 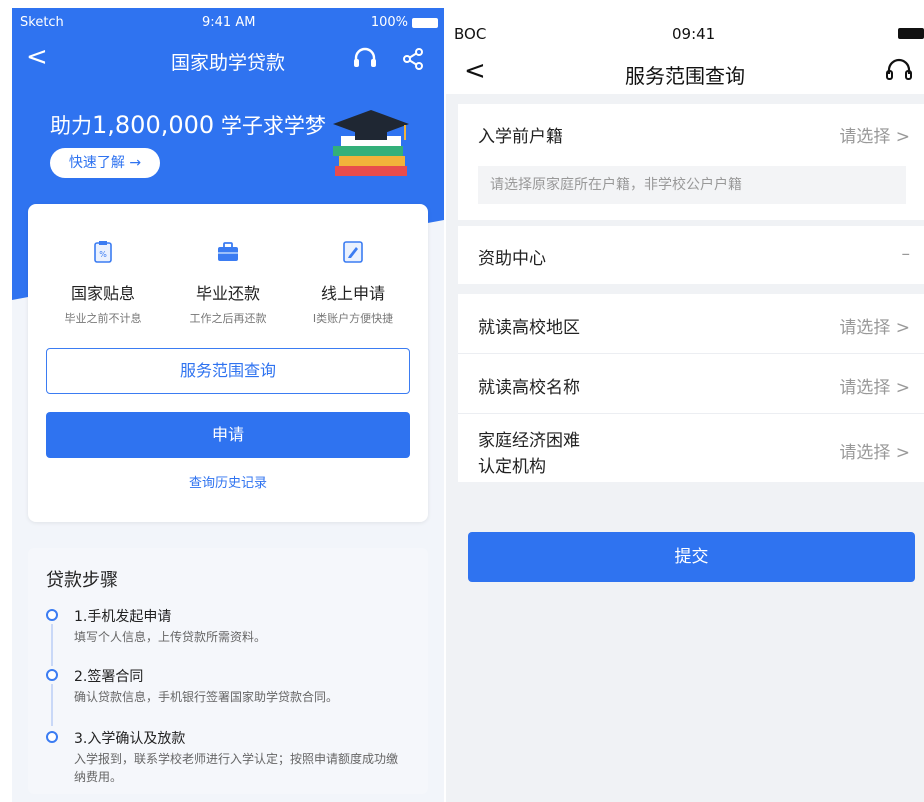 I want to click on center-row: 资助中心 –, so click(x=691, y=255).